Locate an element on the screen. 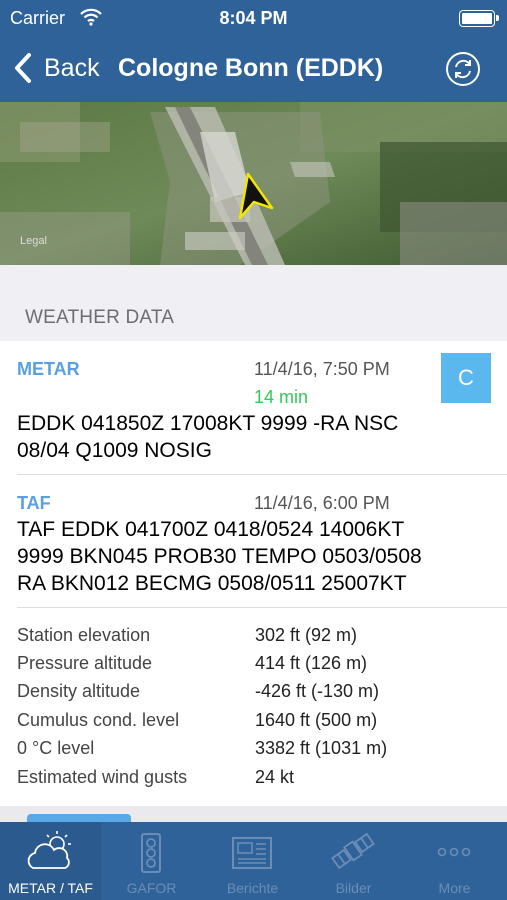 The image size is (507, 900). info-key: Density altitude is located at coordinates (79, 691).